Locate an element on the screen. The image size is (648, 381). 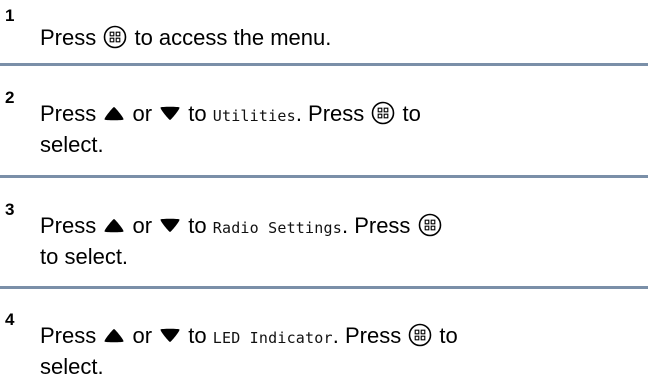
step-instruction-line-1: Press or to LED Indicator. Press to is located at coordinates (340, 337).